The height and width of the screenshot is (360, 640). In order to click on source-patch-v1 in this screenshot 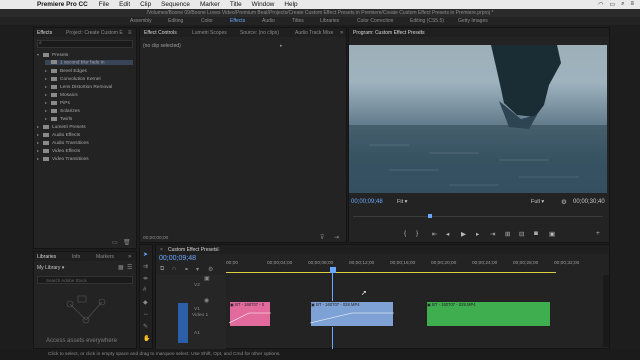, I will do `click(183, 323)`.